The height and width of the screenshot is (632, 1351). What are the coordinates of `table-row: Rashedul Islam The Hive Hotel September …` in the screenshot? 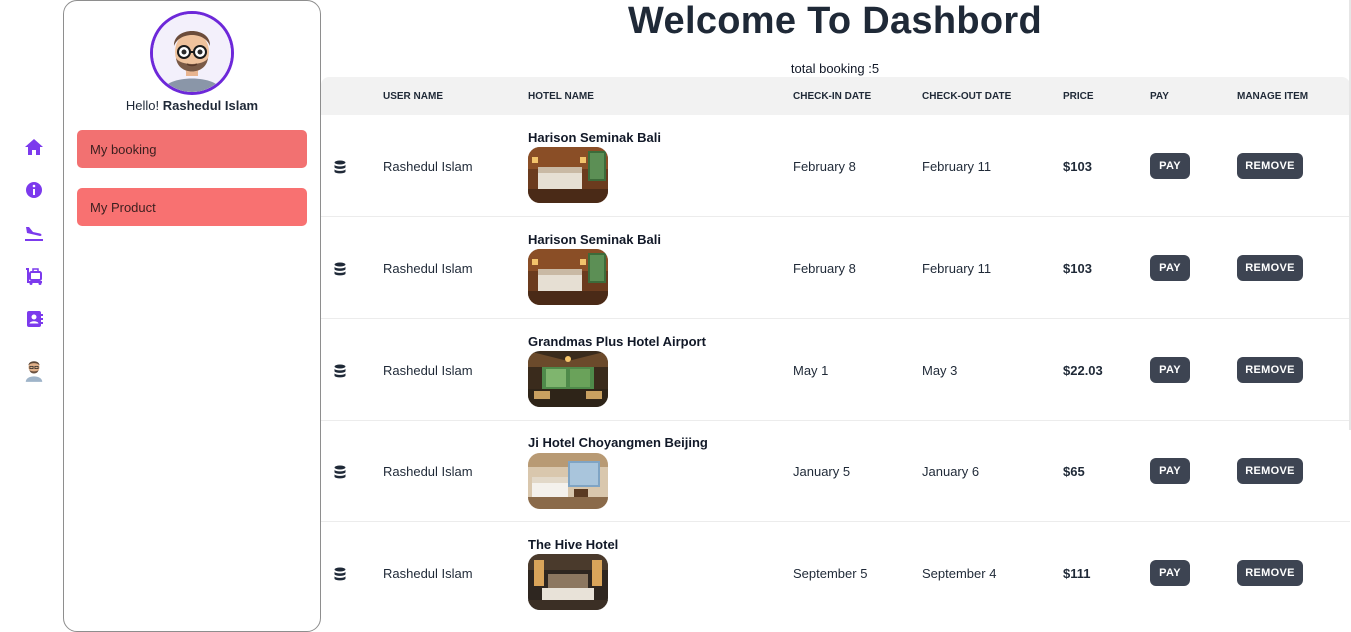 It's located at (835, 573).